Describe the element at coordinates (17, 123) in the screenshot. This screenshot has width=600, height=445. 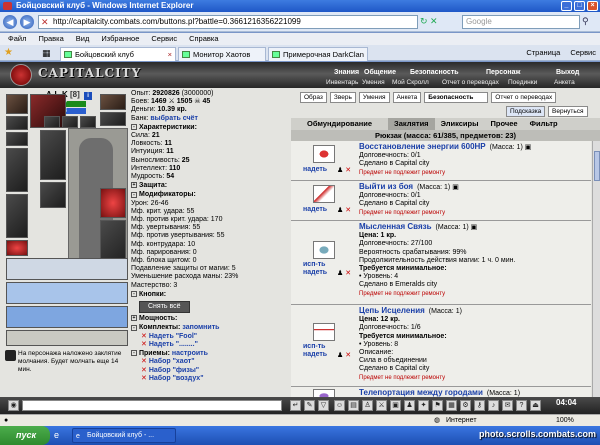
I see `earrings-slot-icon` at that location.